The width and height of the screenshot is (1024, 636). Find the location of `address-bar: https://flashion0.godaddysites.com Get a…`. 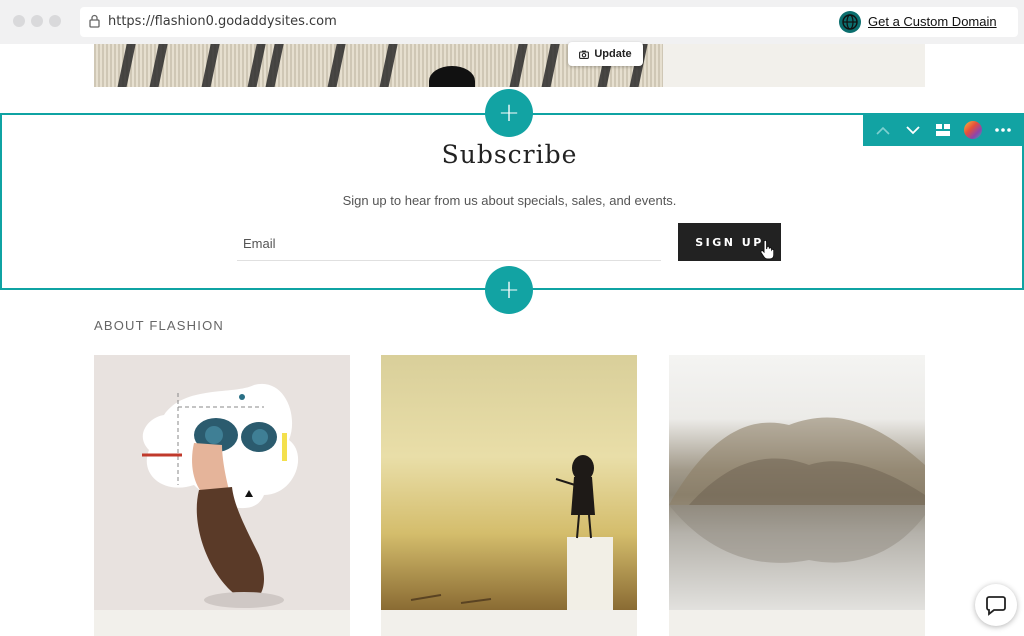

address-bar: https://flashion0.godaddysites.com Get a… is located at coordinates (549, 22).